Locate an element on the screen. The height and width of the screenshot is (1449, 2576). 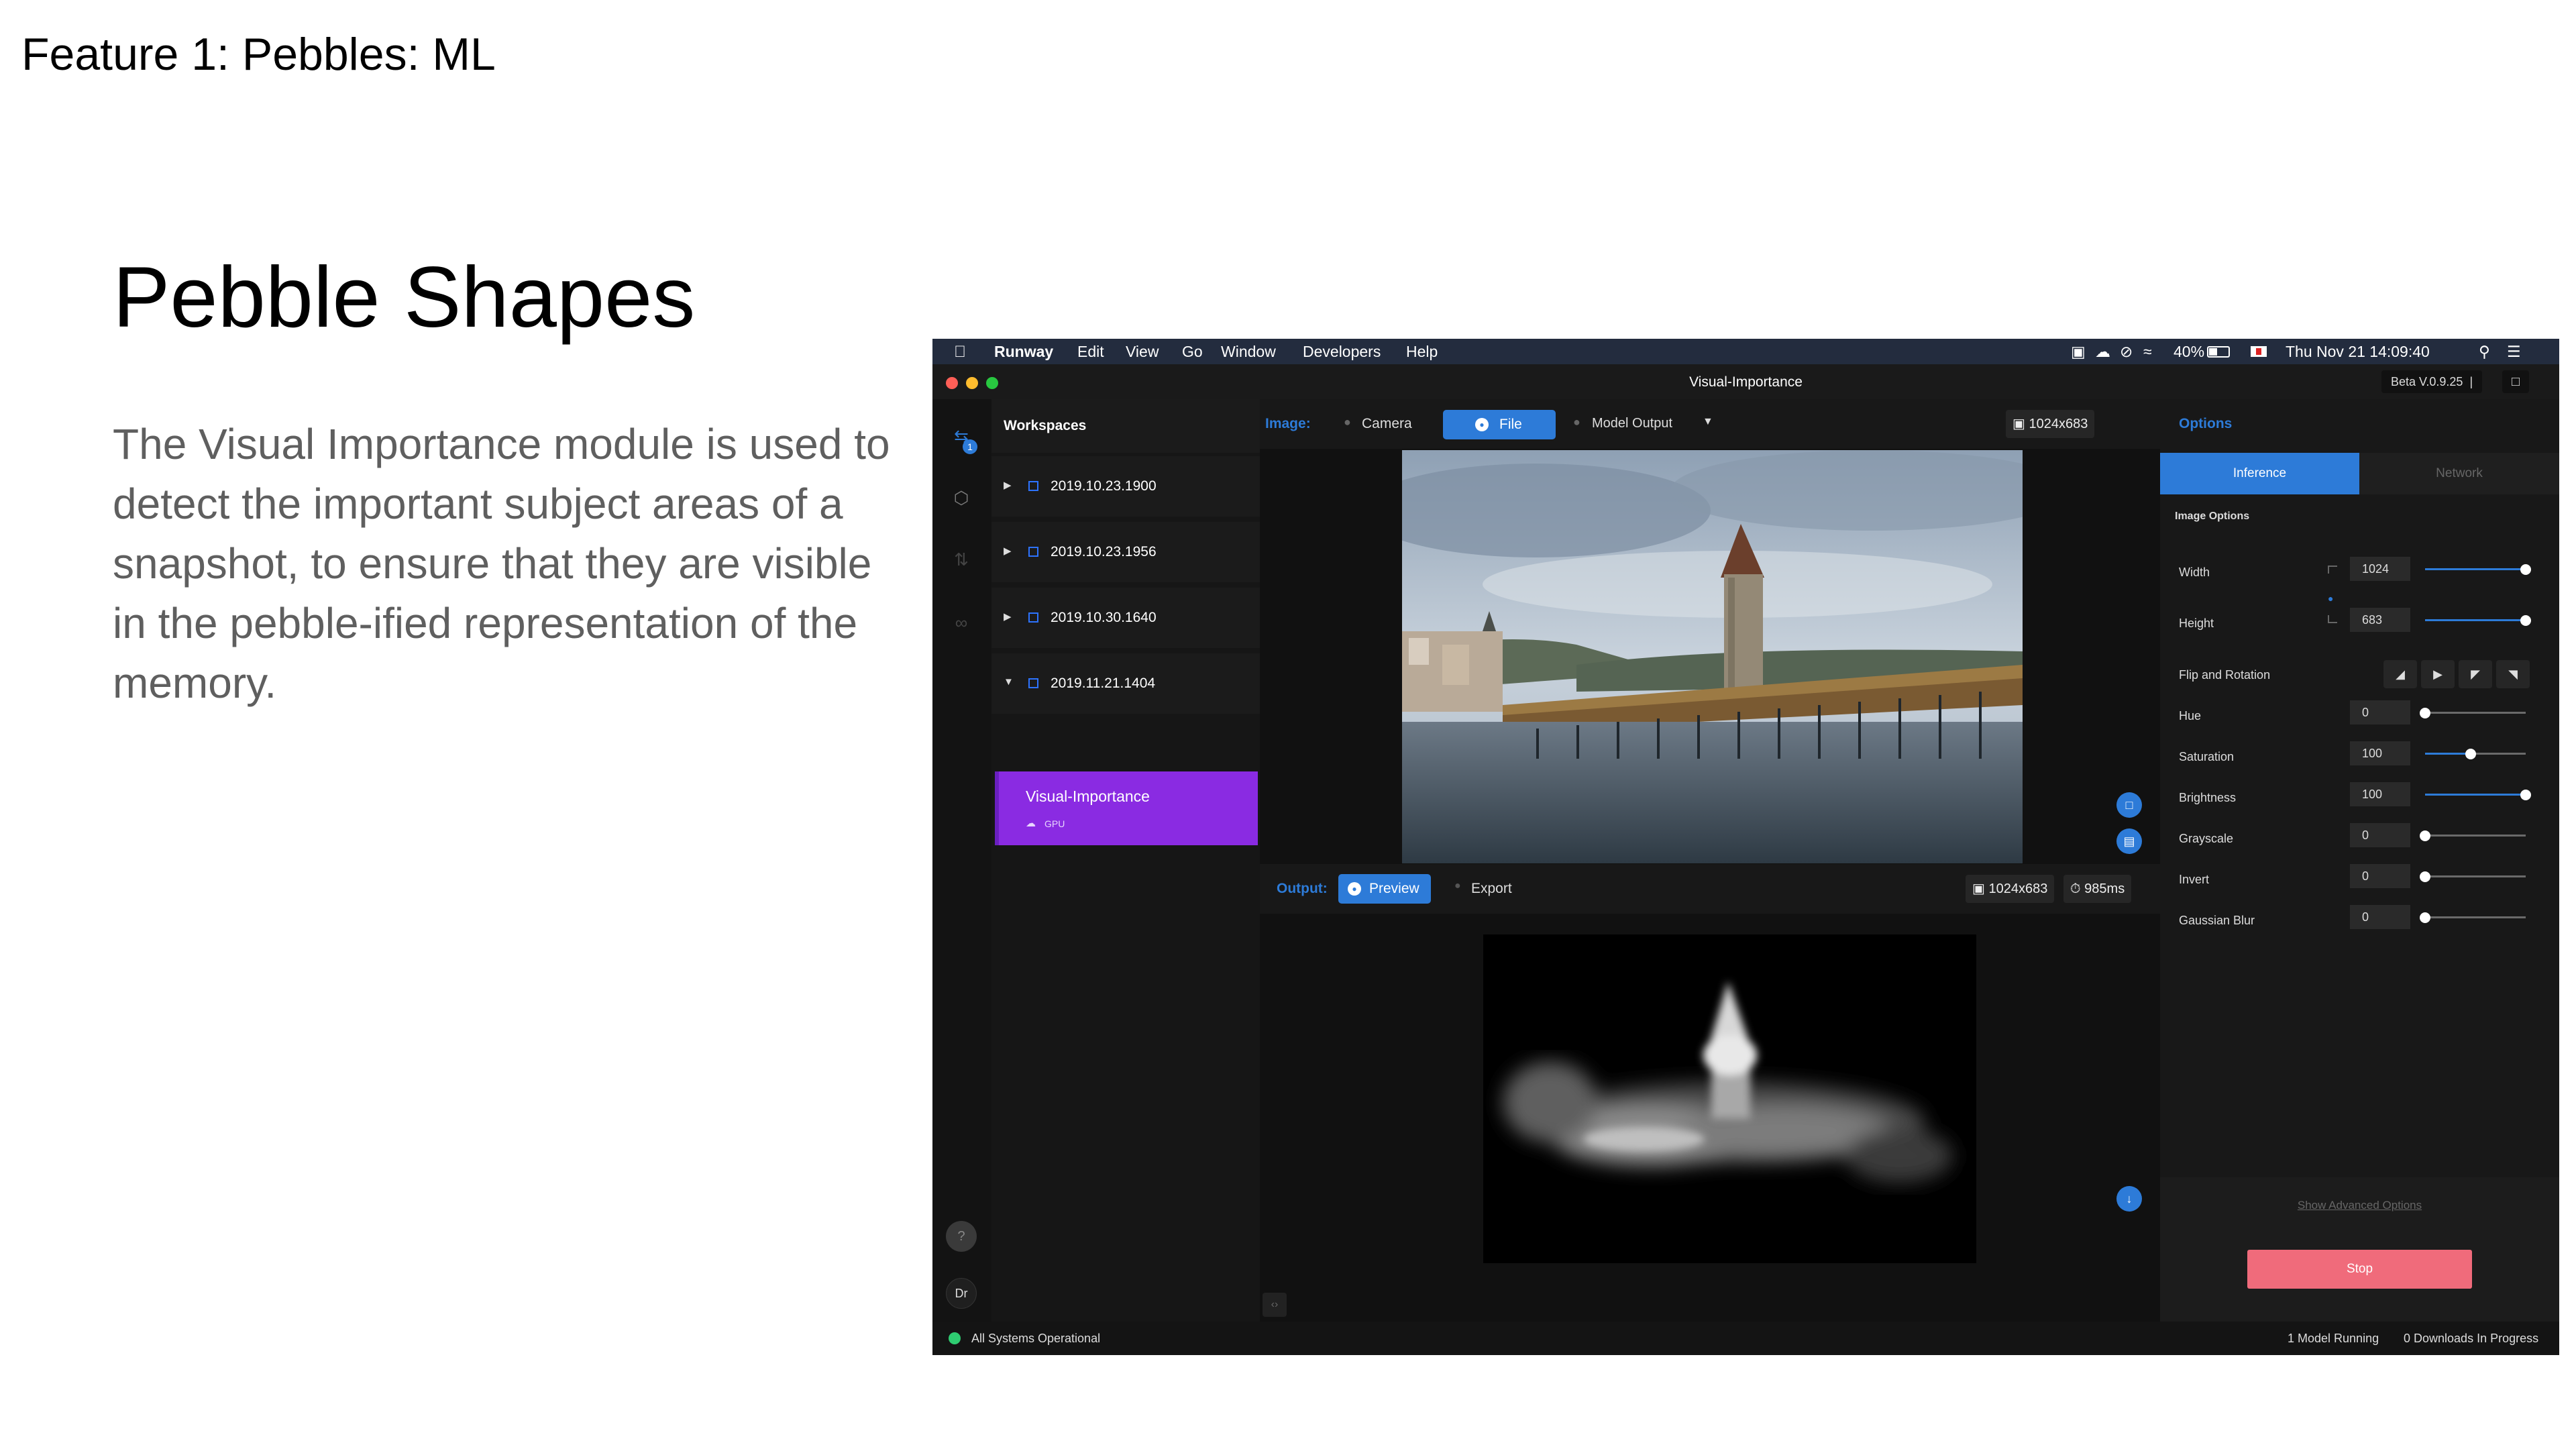
height-slider-knob is located at coordinates (2525, 620).